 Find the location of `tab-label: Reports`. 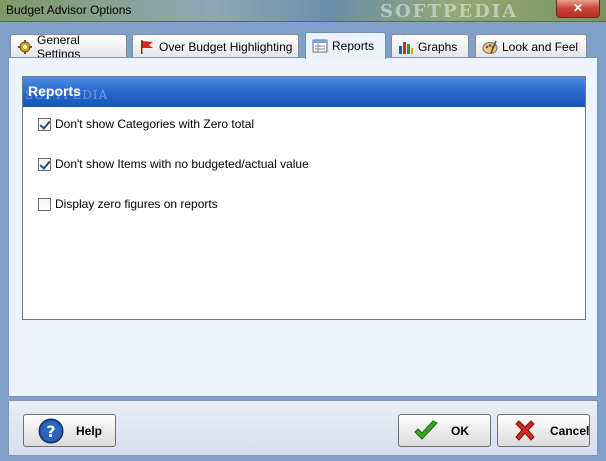

tab-label: Reports is located at coordinates (353, 46).